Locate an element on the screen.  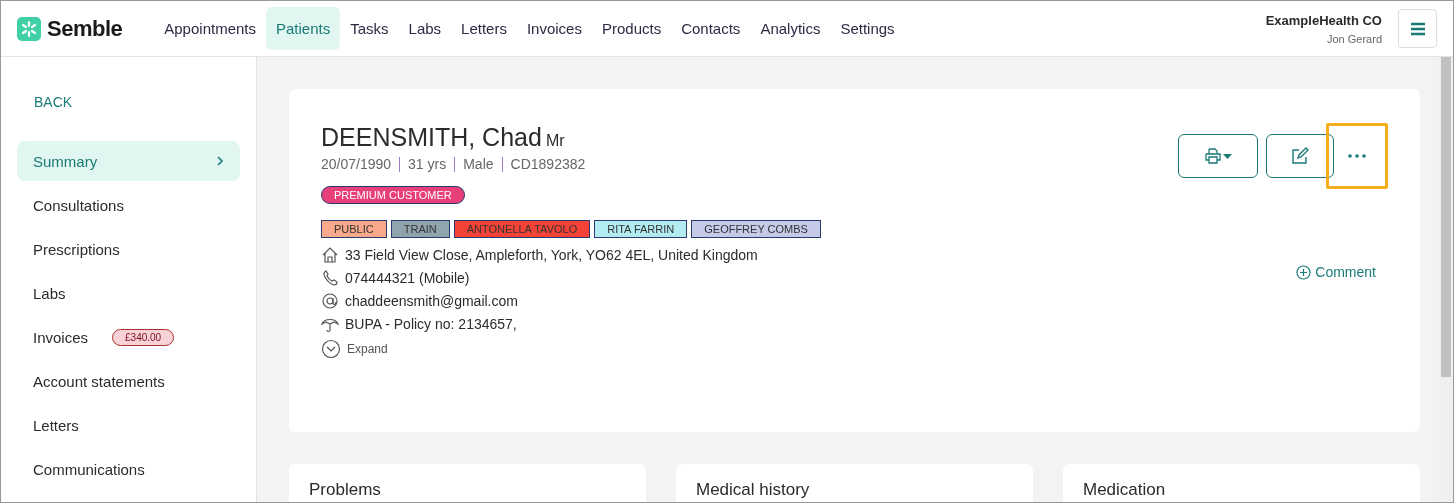
chevron-icon is located at coordinates (220, 161).